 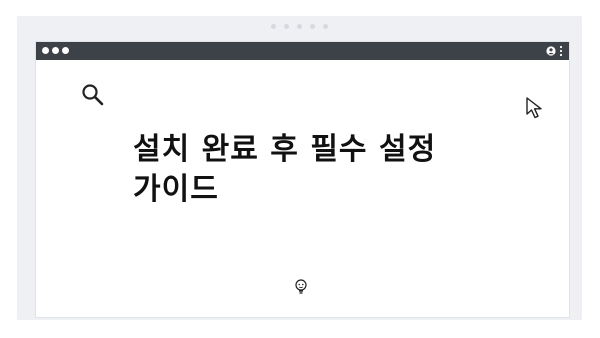 I want to click on titlebar-actions, so click(x=554, y=51).